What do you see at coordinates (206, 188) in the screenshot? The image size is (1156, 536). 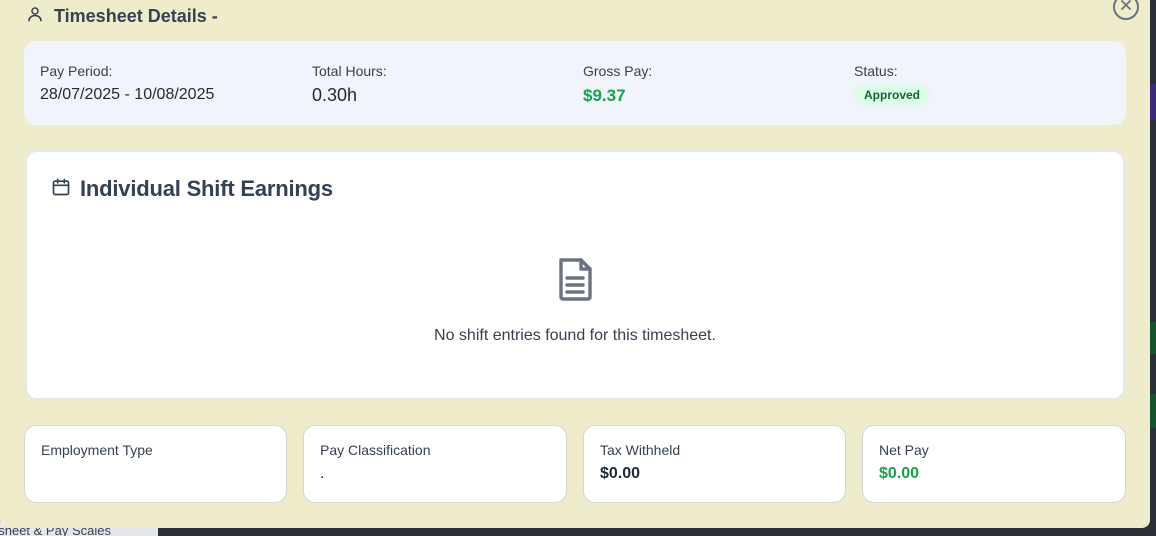 I see `shift-earnings-title: Individual Shift Earnings` at bounding box center [206, 188].